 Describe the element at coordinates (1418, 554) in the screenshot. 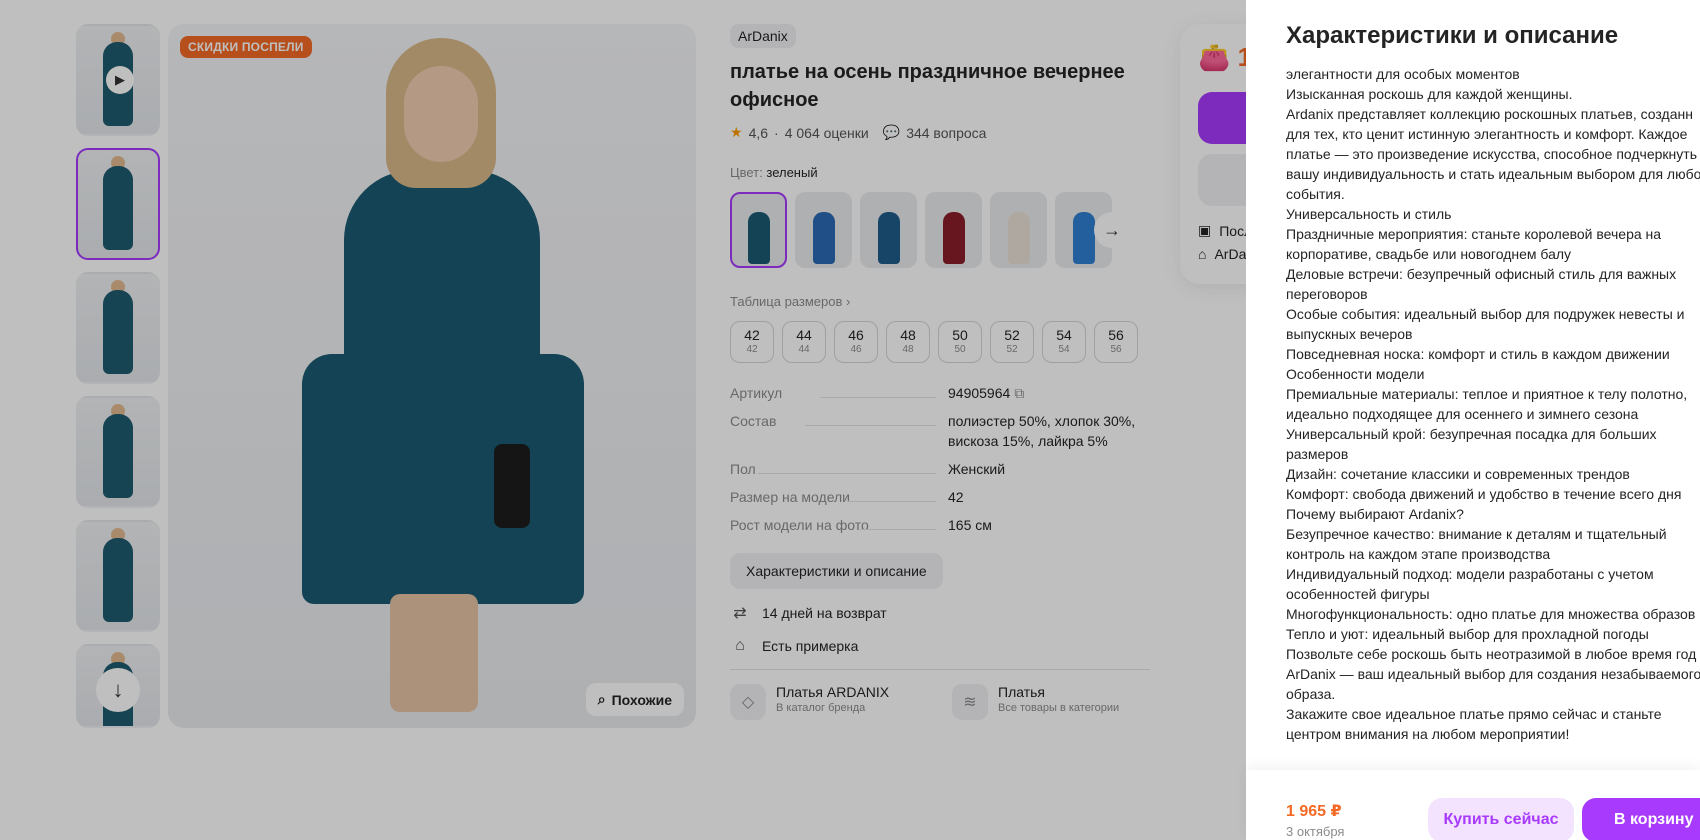

I see `description-line: контроль на каждом этапе производства` at that location.